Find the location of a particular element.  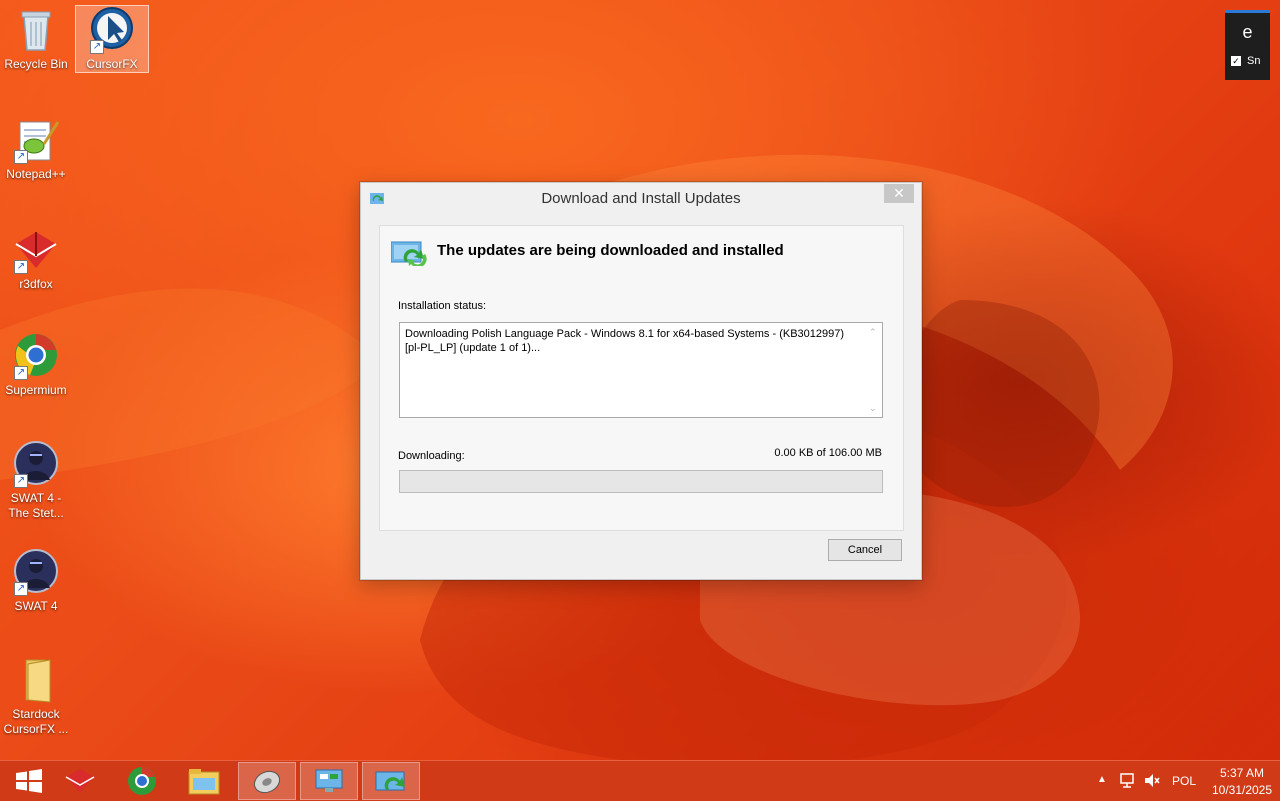

desktop-icon-label: r3dfox is located at coordinates (36, 284).